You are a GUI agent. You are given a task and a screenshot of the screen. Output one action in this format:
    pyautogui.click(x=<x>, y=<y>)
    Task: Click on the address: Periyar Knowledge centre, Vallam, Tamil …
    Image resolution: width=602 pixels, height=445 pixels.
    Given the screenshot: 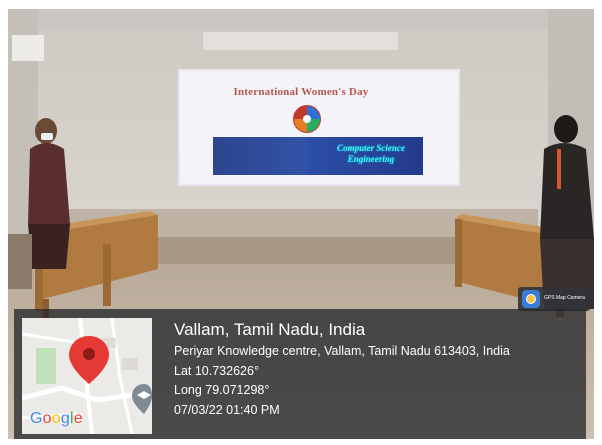 What is the action you would take?
    pyautogui.click(x=342, y=351)
    